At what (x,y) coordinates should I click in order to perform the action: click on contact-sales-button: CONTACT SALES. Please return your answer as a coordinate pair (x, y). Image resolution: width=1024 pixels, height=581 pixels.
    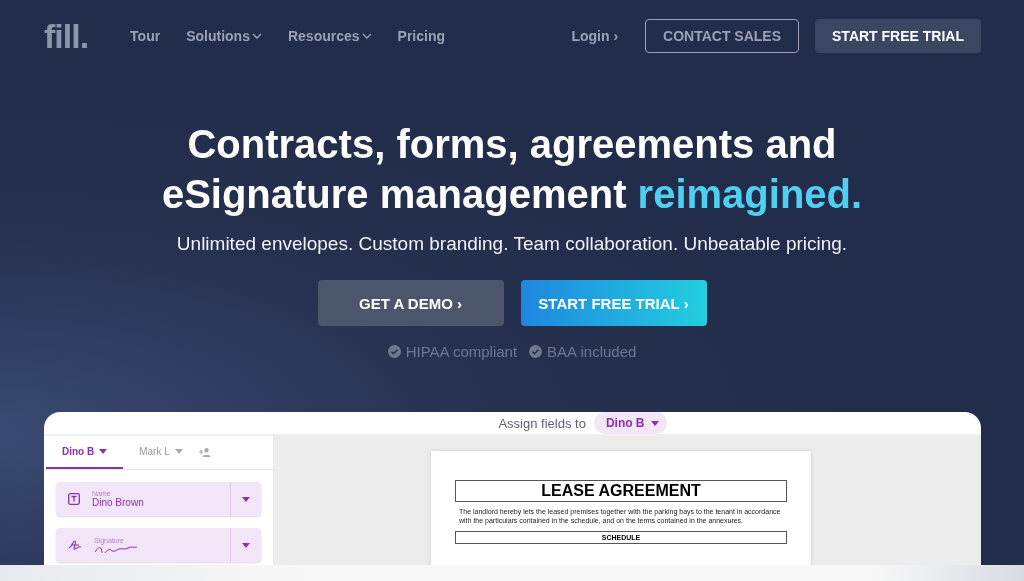
    Looking at the image, I should click on (722, 36).